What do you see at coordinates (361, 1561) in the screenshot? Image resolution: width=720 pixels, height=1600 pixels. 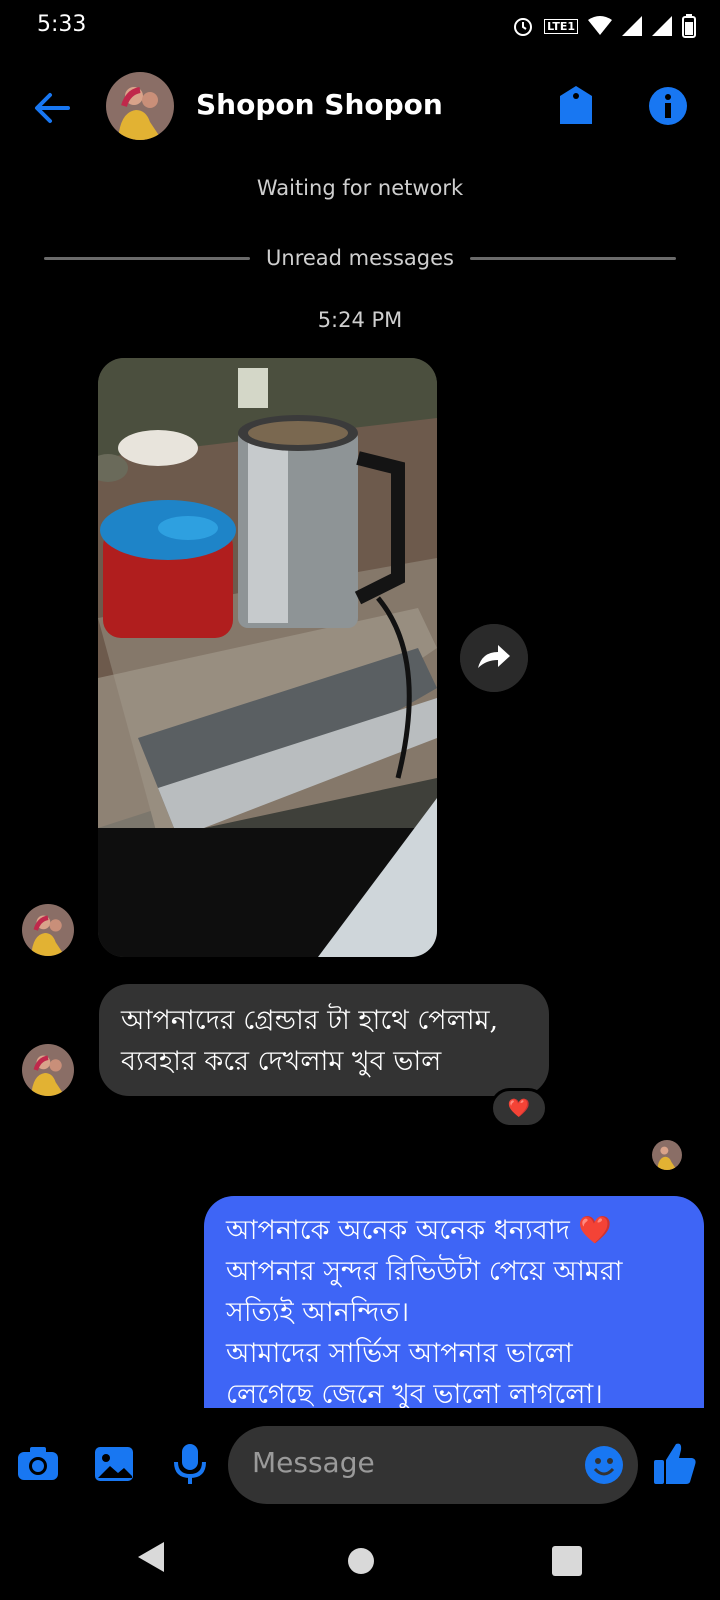 I see `nav-home-button` at bounding box center [361, 1561].